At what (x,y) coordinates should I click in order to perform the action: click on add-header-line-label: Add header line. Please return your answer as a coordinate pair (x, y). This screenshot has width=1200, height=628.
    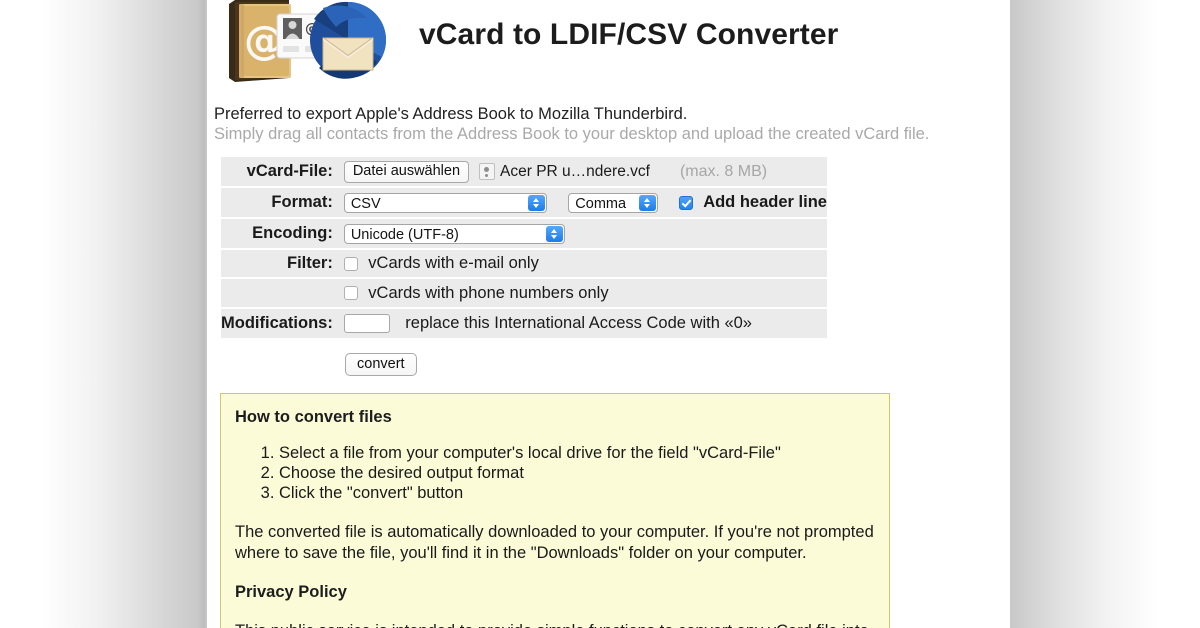
    Looking at the image, I should click on (765, 202).